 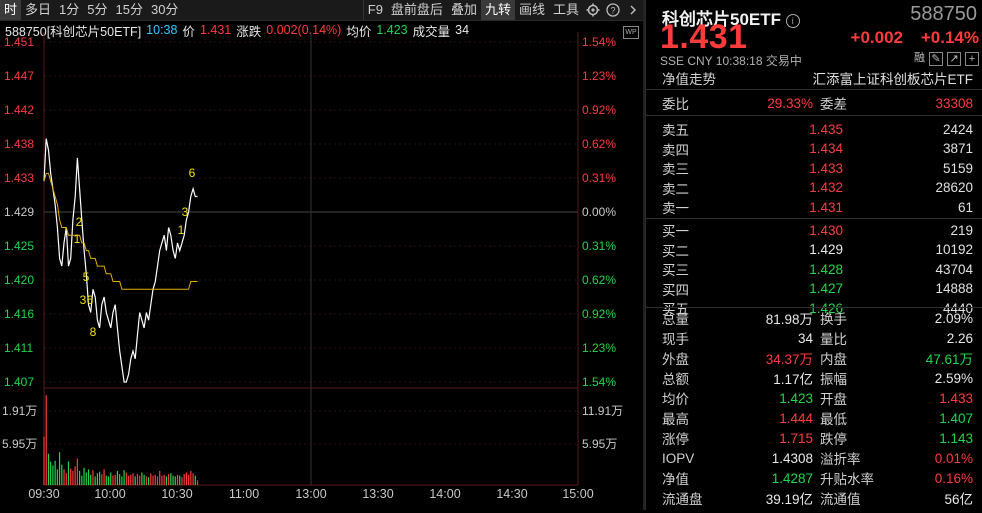 What do you see at coordinates (631, 32) in the screenshot?
I see `wp-badge: WP` at bounding box center [631, 32].